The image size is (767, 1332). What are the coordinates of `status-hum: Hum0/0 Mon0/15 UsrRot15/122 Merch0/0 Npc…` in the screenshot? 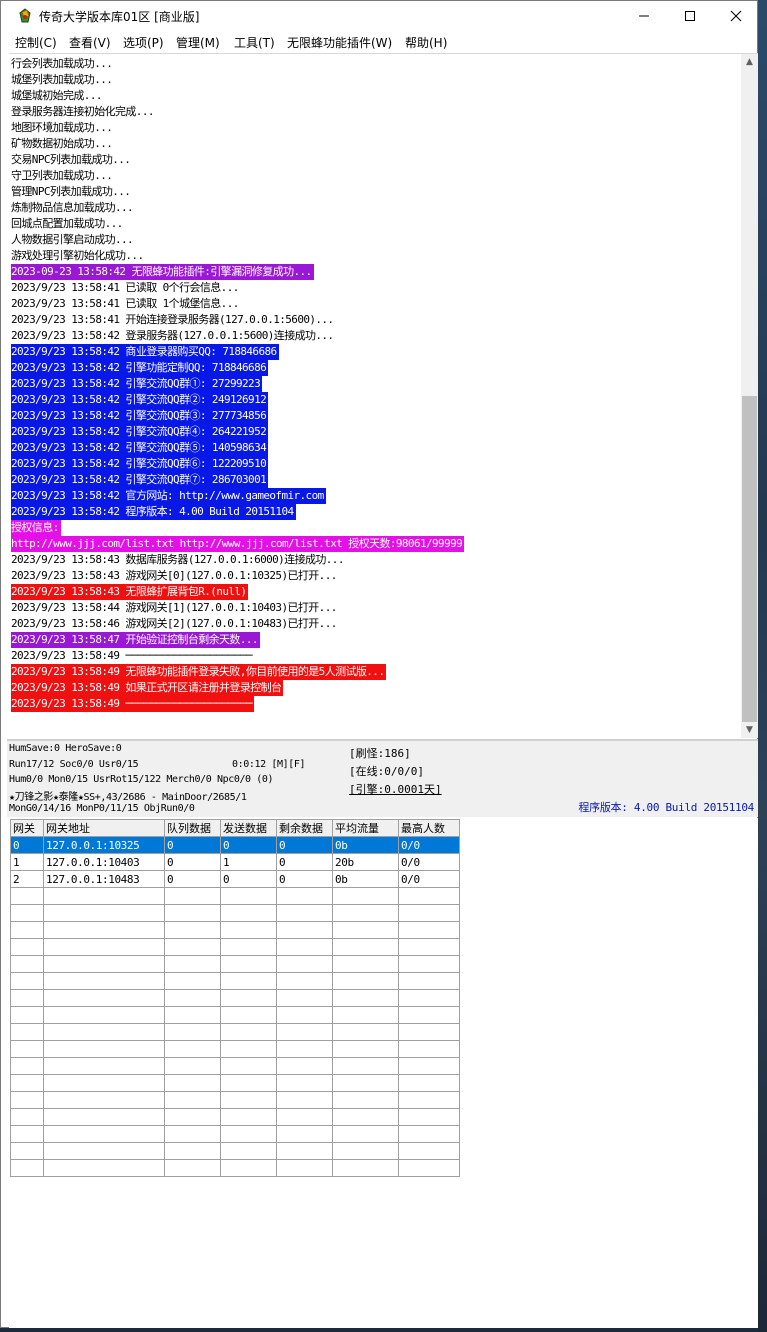 It's located at (141, 779).